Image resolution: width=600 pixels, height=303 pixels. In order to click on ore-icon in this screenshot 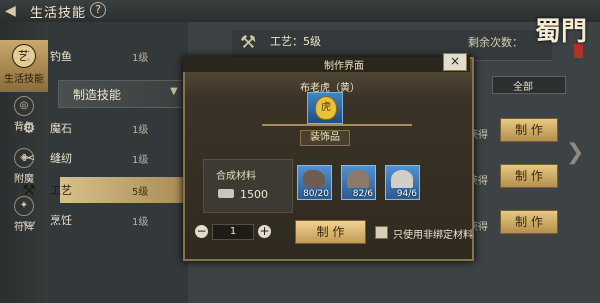, I will do `click(358, 179)`.